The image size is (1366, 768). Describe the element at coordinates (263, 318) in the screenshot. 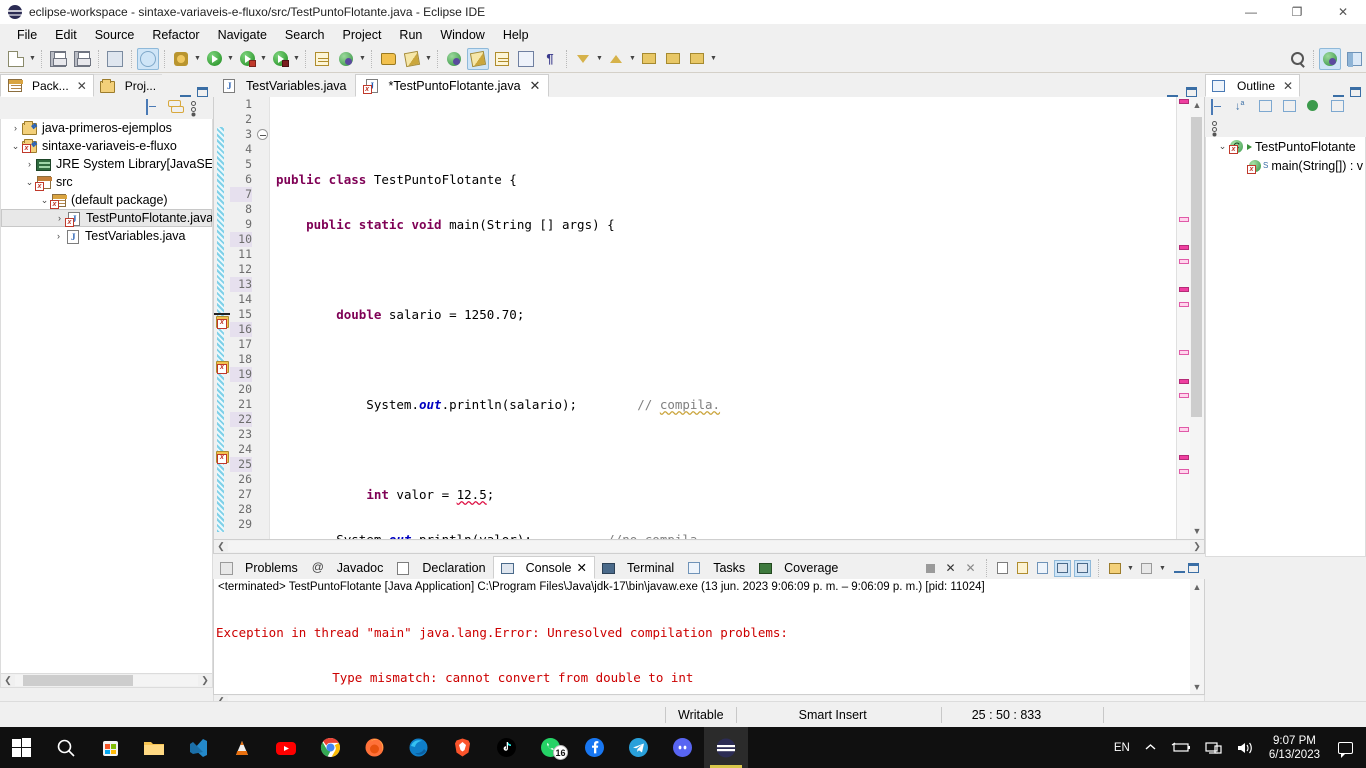

I see `folding-ruler` at that location.